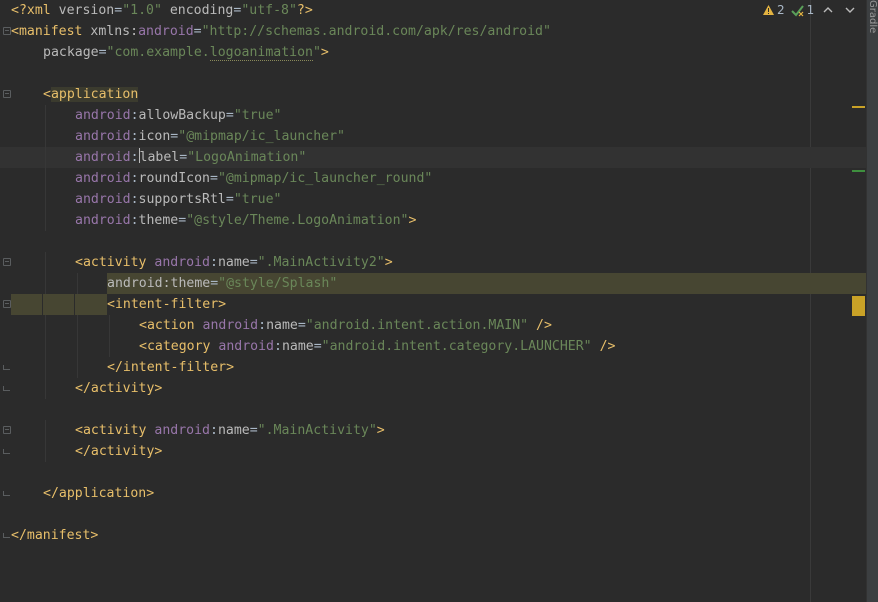  What do you see at coordinates (91, 94) in the screenshot?
I see `code-text: <application` at bounding box center [91, 94].